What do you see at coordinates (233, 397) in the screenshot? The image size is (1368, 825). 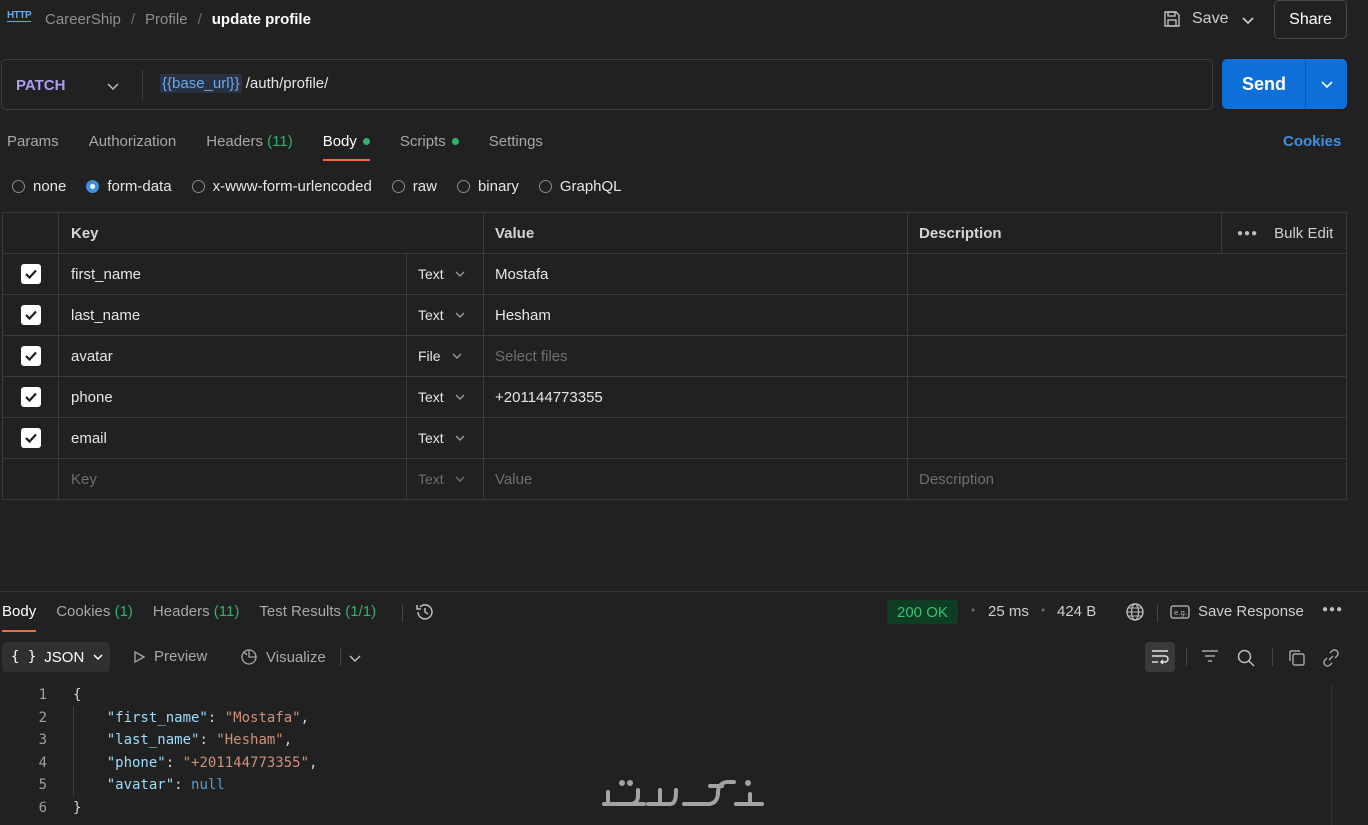 I see `key-input: phone` at bounding box center [233, 397].